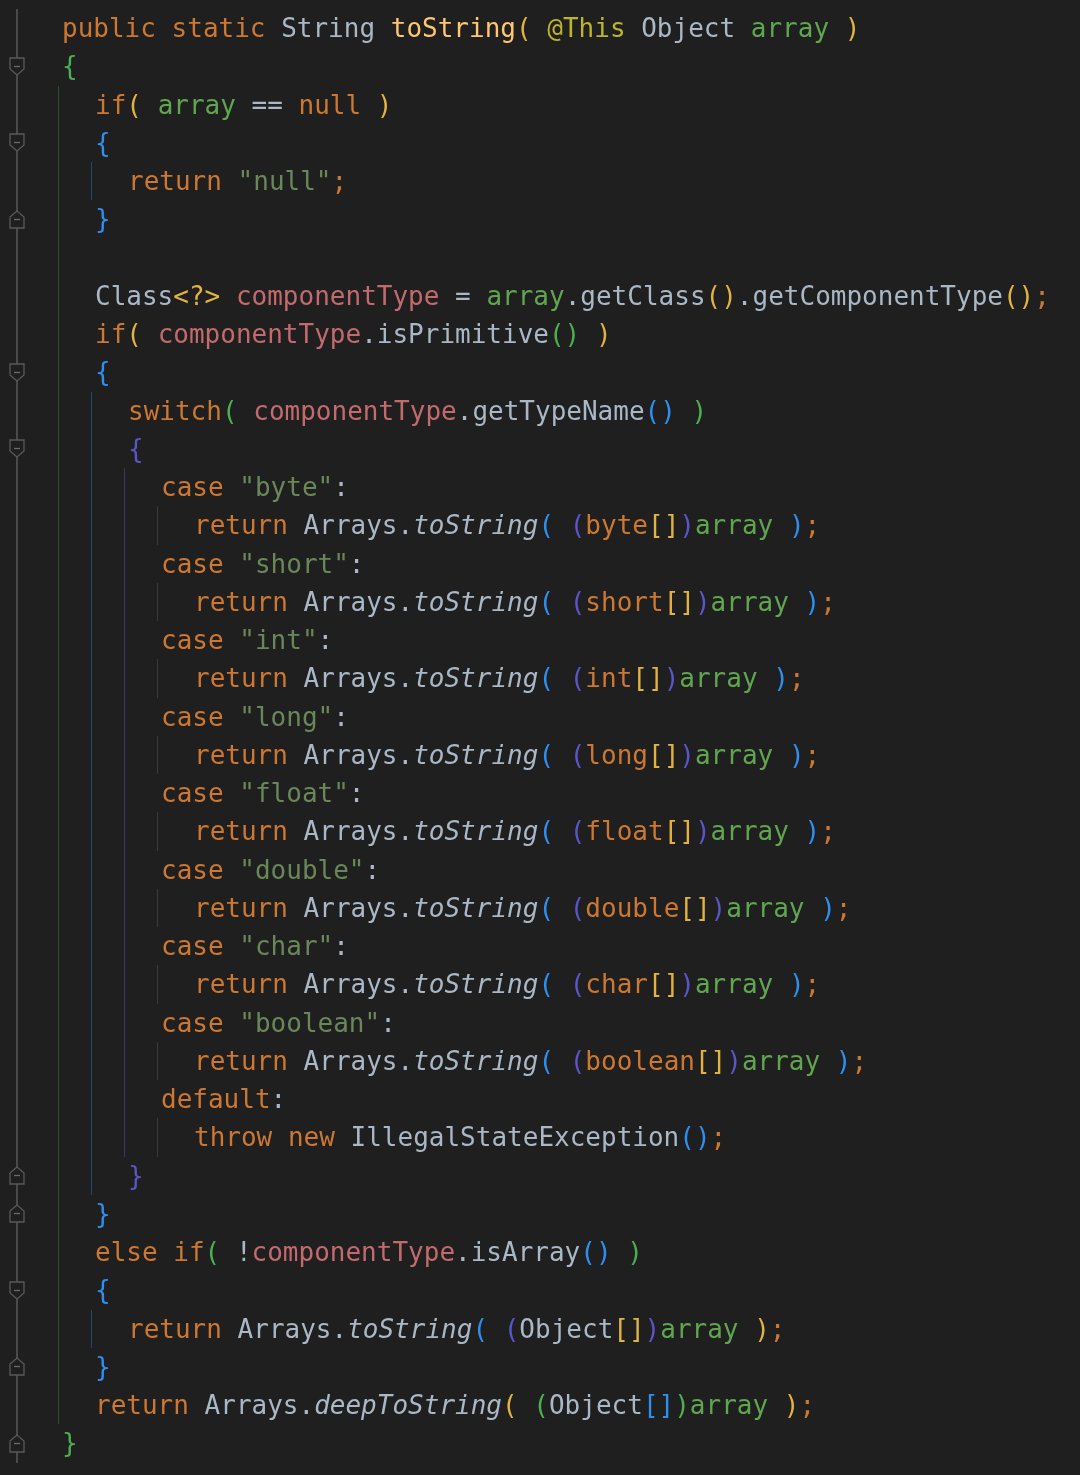  Describe the element at coordinates (507, 755) in the screenshot. I see `code-line: return Arrays.toString( (long[])array );` at that location.